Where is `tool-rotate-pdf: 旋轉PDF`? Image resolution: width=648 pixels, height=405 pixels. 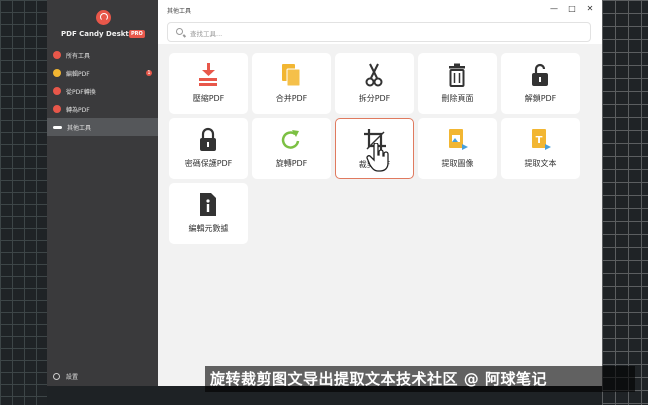
tool-rotate-pdf: 旋轉PDF is located at coordinates (291, 148).